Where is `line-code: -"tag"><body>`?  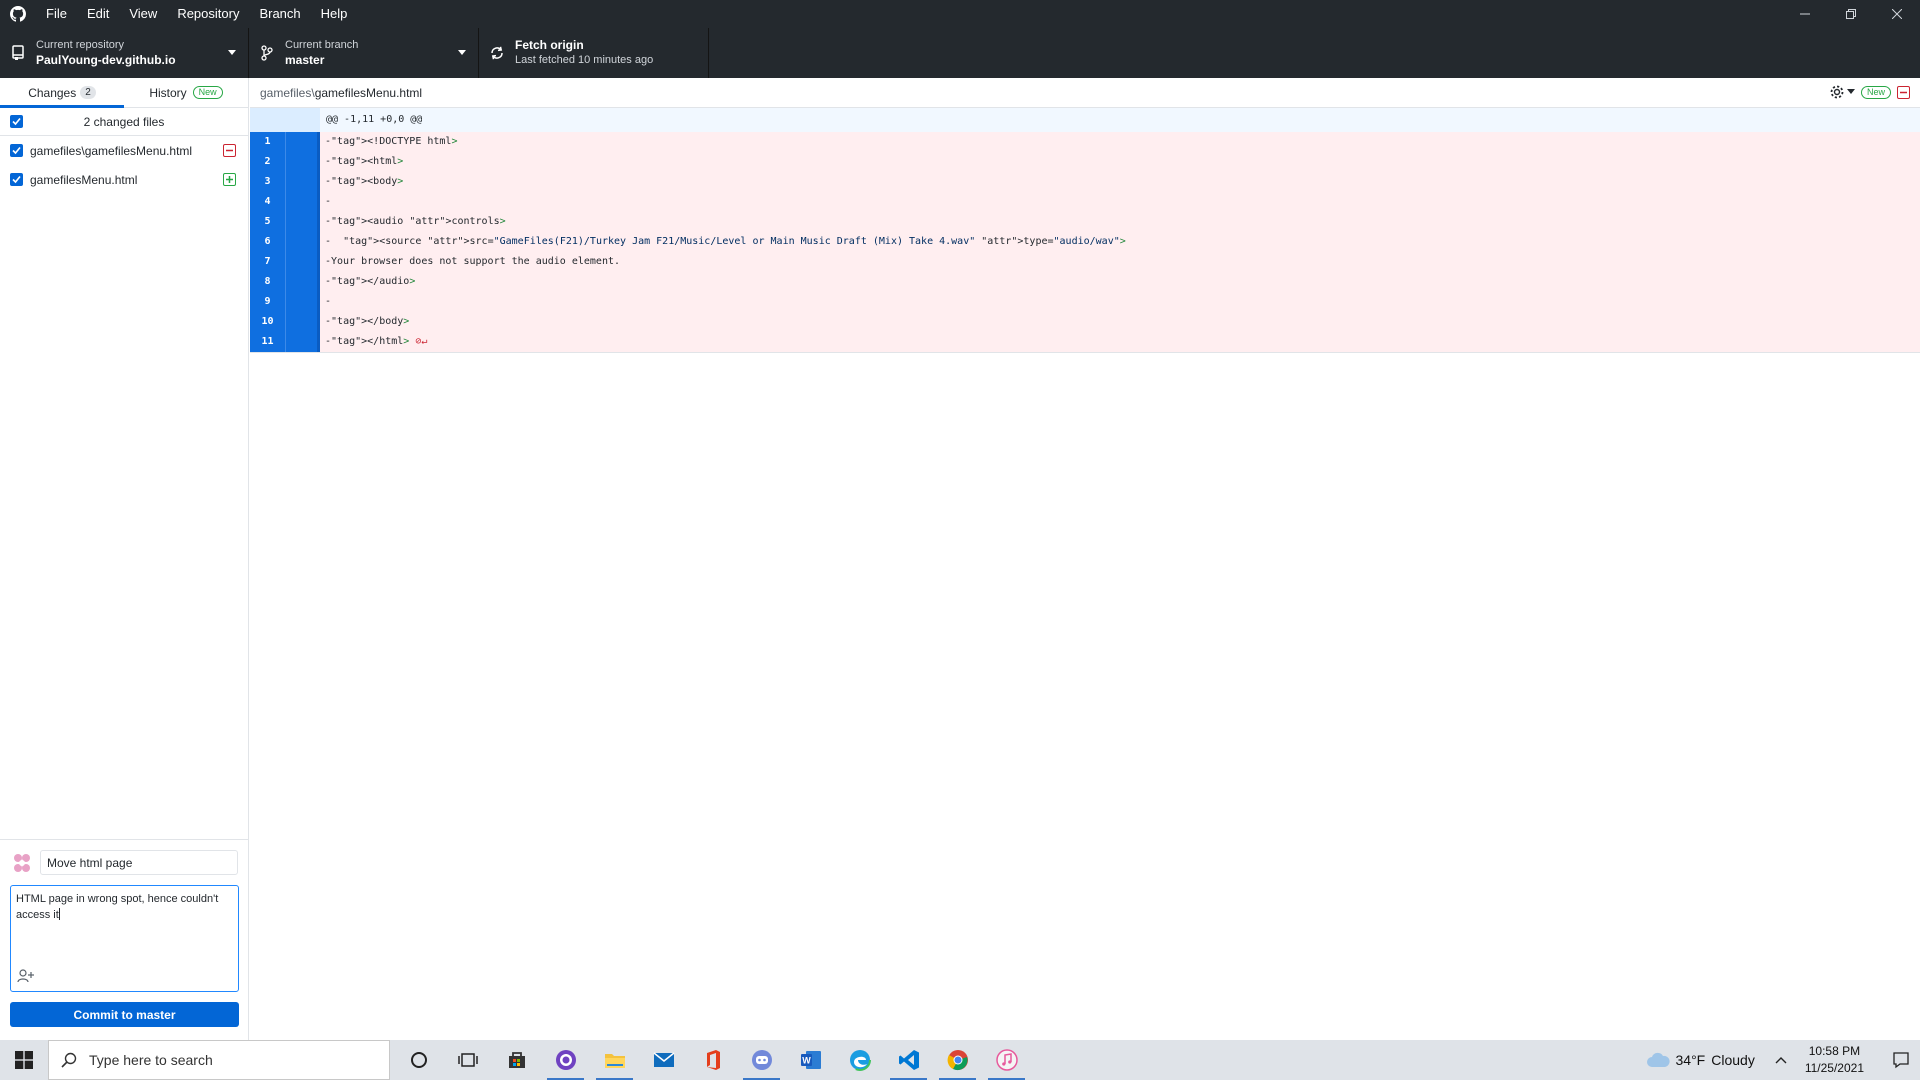
line-code: -"tag"><body> is located at coordinates (361, 182).